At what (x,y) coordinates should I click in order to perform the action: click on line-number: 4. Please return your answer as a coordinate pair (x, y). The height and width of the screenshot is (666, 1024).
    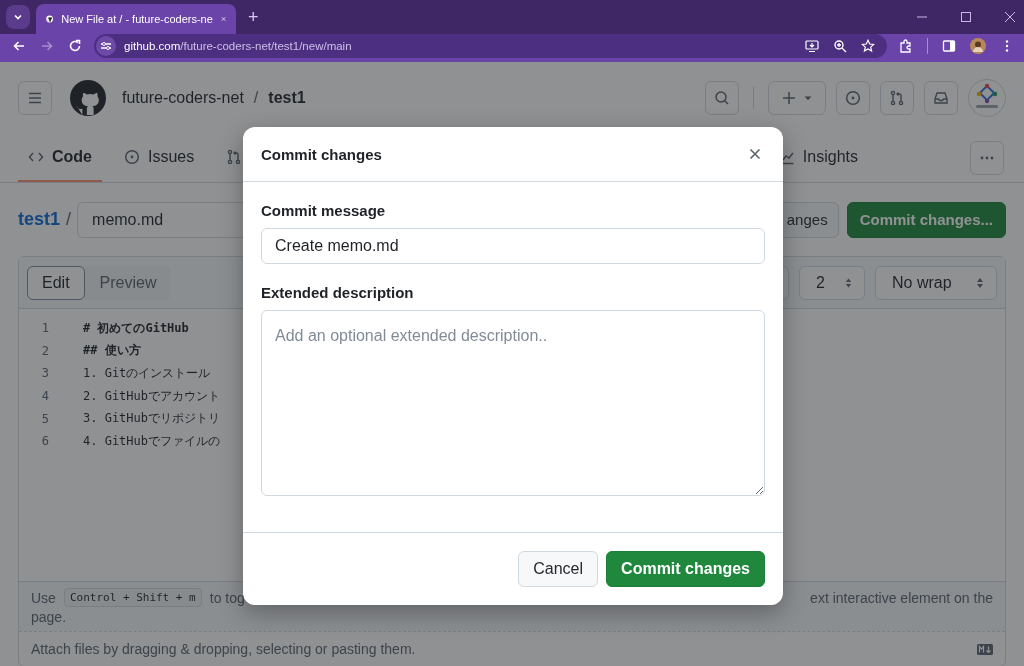
    Looking at the image, I should click on (44, 396).